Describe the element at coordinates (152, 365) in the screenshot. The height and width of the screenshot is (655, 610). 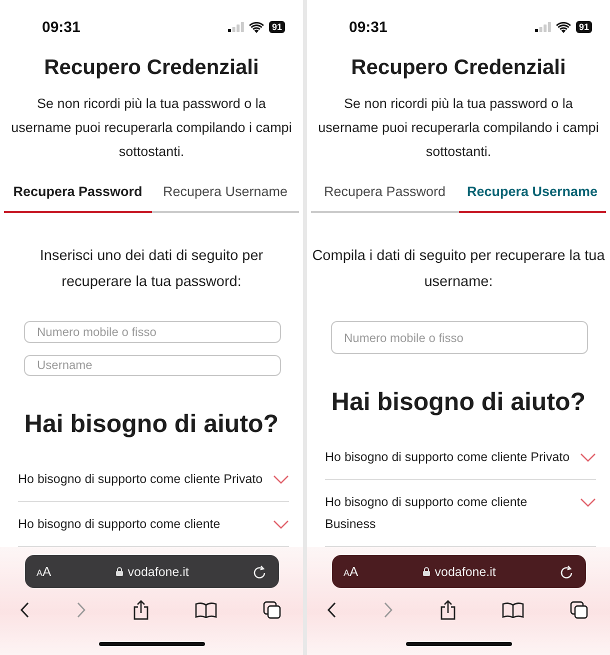
I see `input-field: Username` at that location.